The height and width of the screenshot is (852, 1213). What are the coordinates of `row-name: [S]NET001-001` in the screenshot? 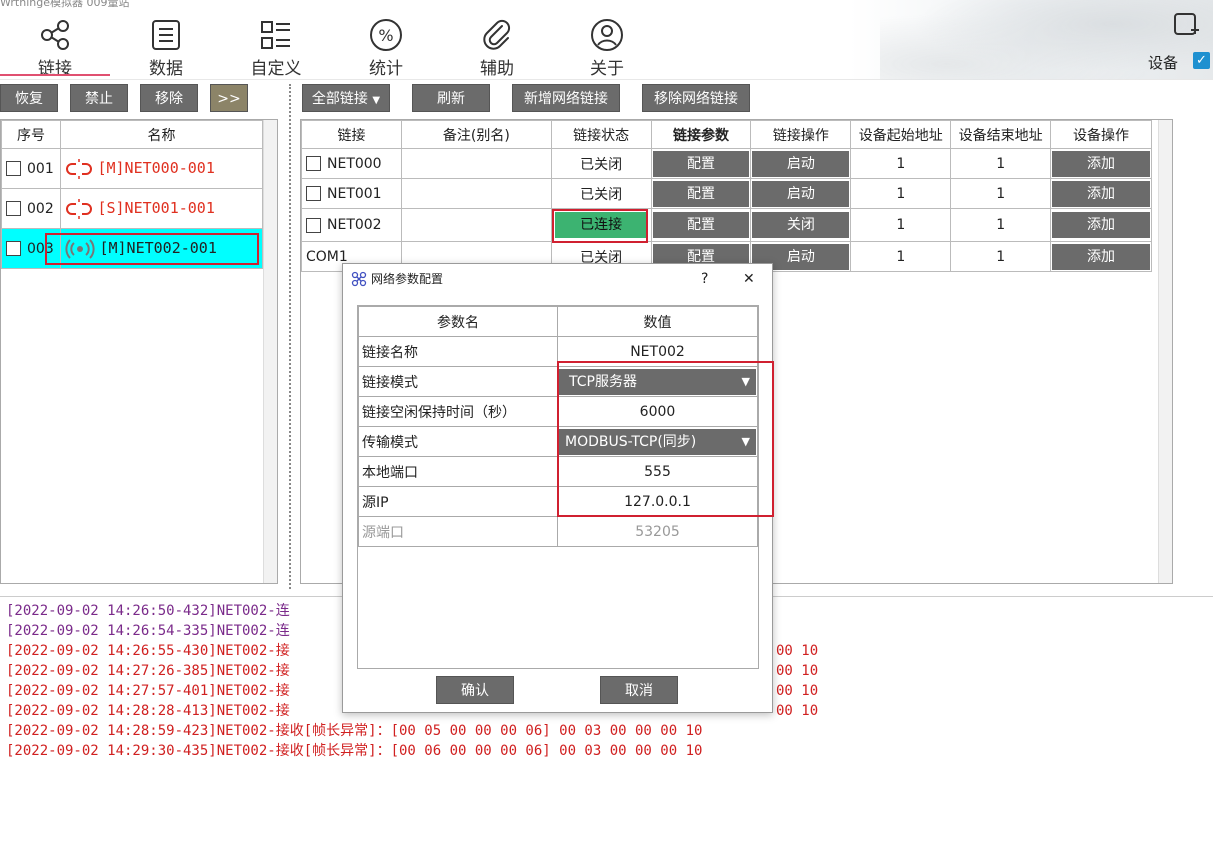 It's located at (156, 207).